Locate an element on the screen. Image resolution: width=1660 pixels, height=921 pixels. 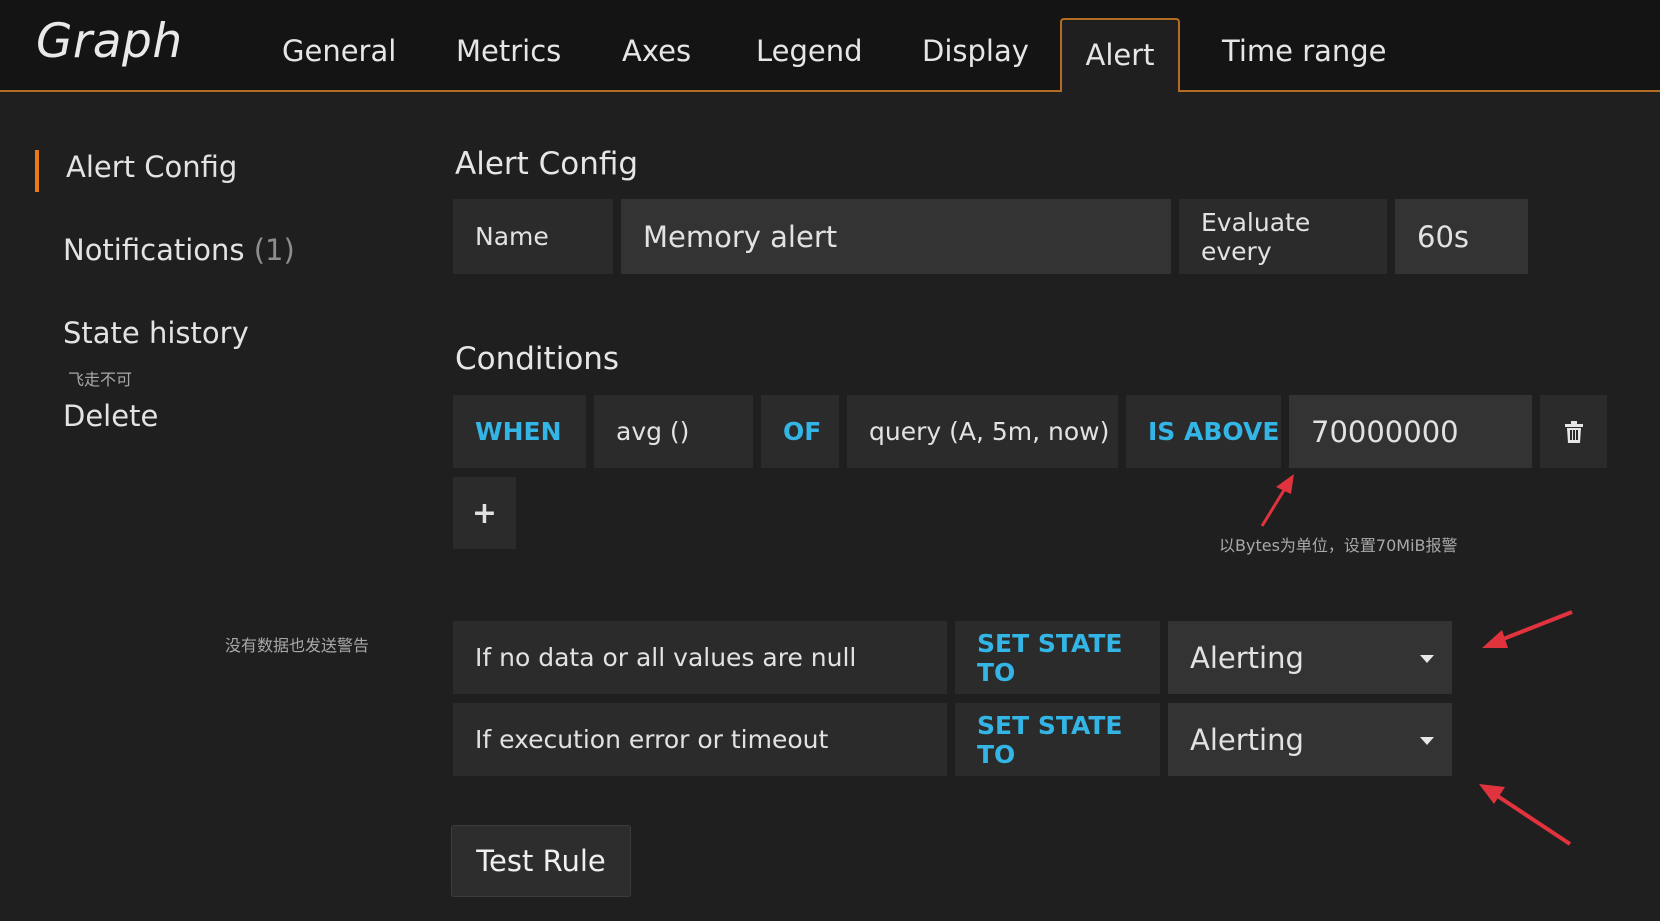
no-data-arrow-icon is located at coordinates (1527, 629).